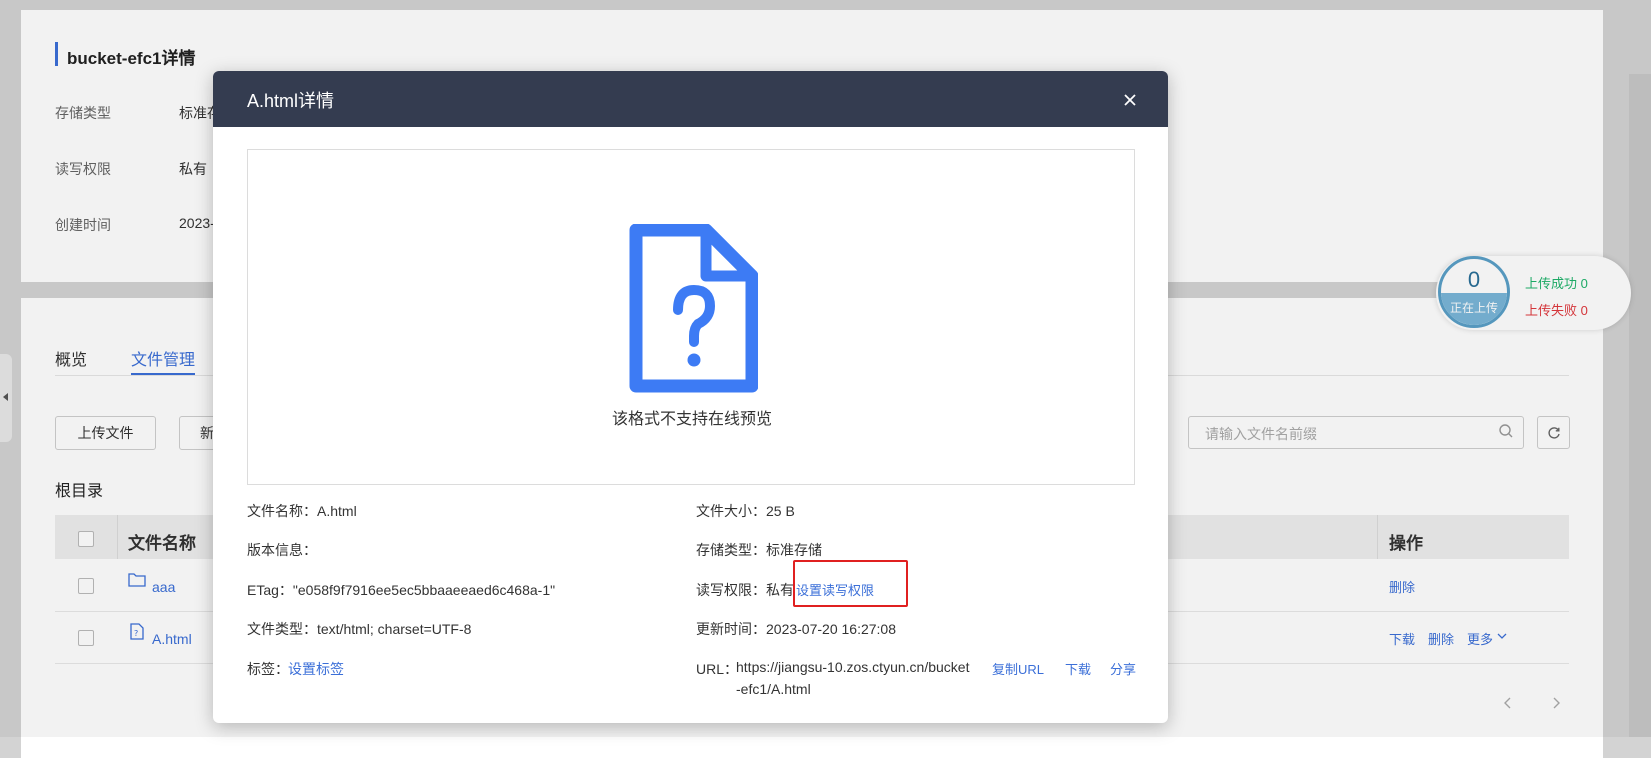 The width and height of the screenshot is (1651, 758). Describe the element at coordinates (745, 590) in the screenshot. I see `detail-permission: 读写权限：私有` at that location.